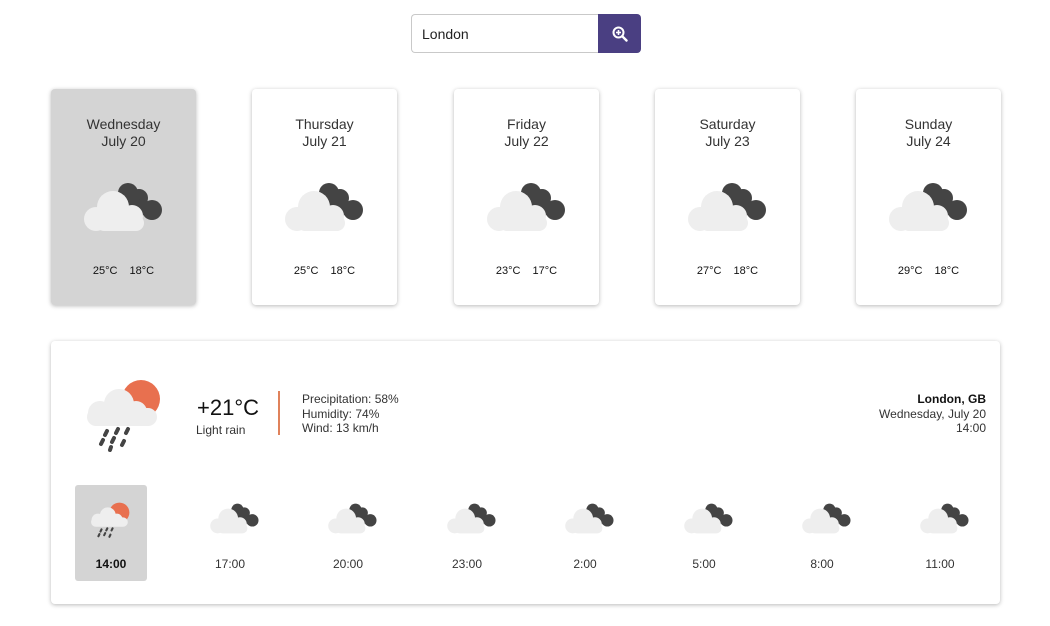 This screenshot has height=626, width=1050. What do you see at coordinates (545, 271) in the screenshot?
I see `forecast-low: 17°C` at bounding box center [545, 271].